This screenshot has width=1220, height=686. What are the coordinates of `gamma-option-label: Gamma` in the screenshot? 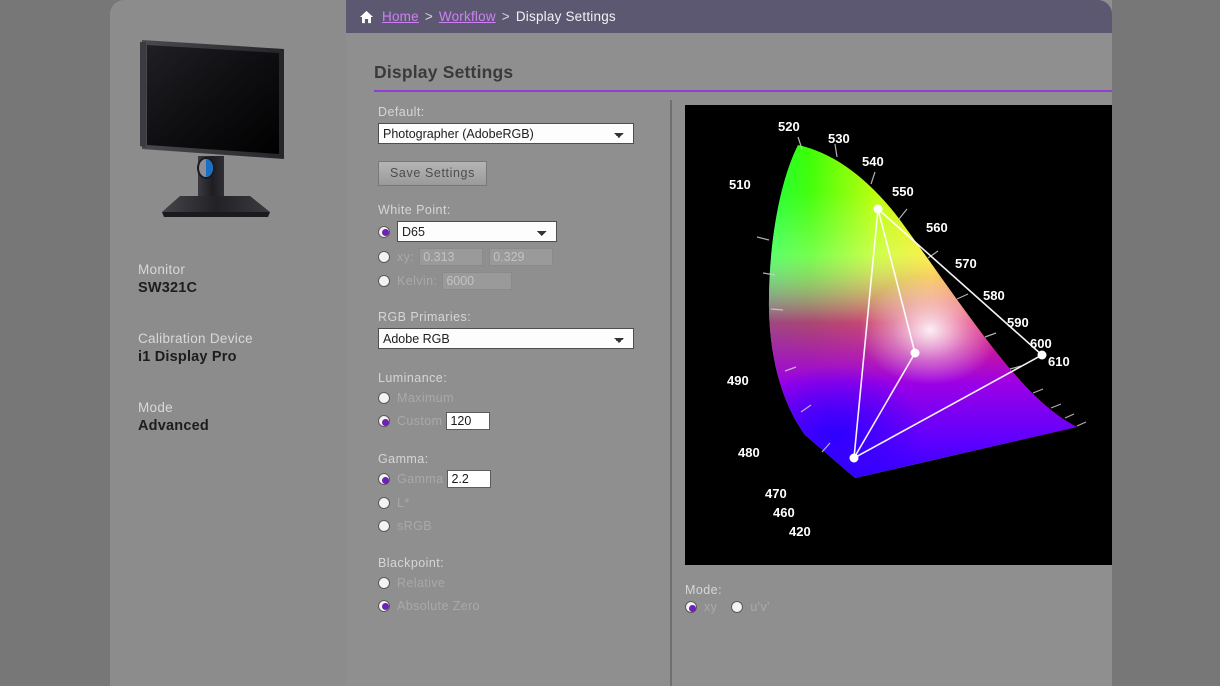 It's located at (420, 479).